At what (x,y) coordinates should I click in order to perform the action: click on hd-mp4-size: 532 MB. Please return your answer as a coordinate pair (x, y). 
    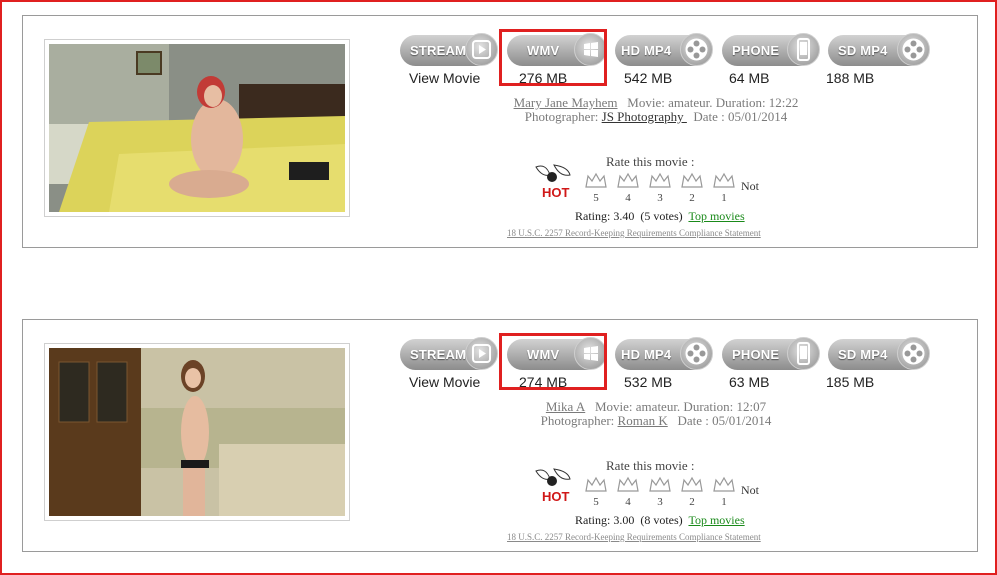
    Looking at the image, I should click on (648, 382).